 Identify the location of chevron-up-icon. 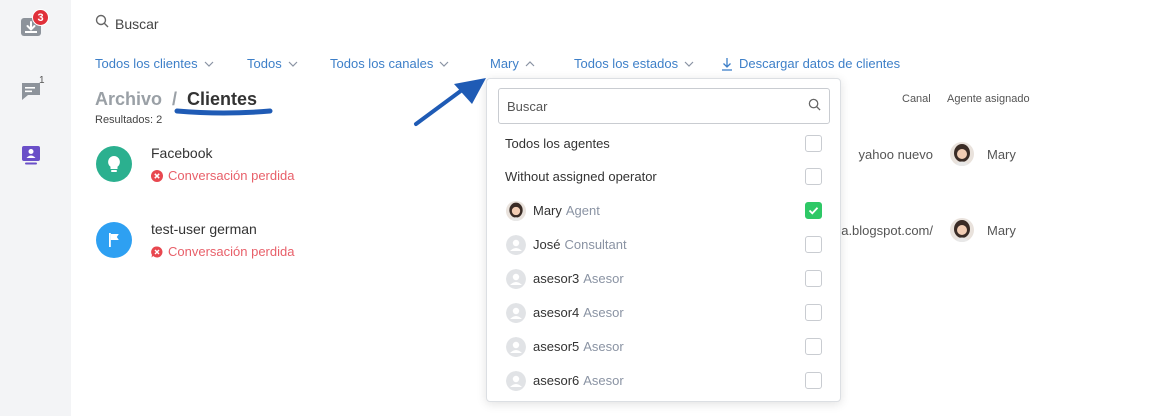
(530, 63).